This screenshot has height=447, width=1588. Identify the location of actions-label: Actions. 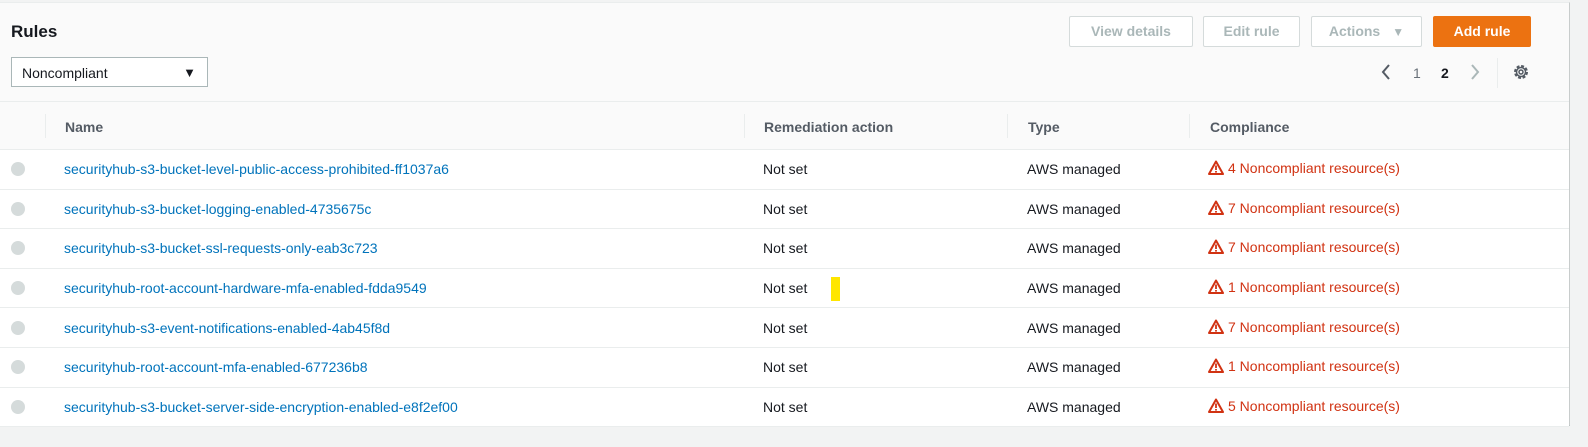
(1354, 31).